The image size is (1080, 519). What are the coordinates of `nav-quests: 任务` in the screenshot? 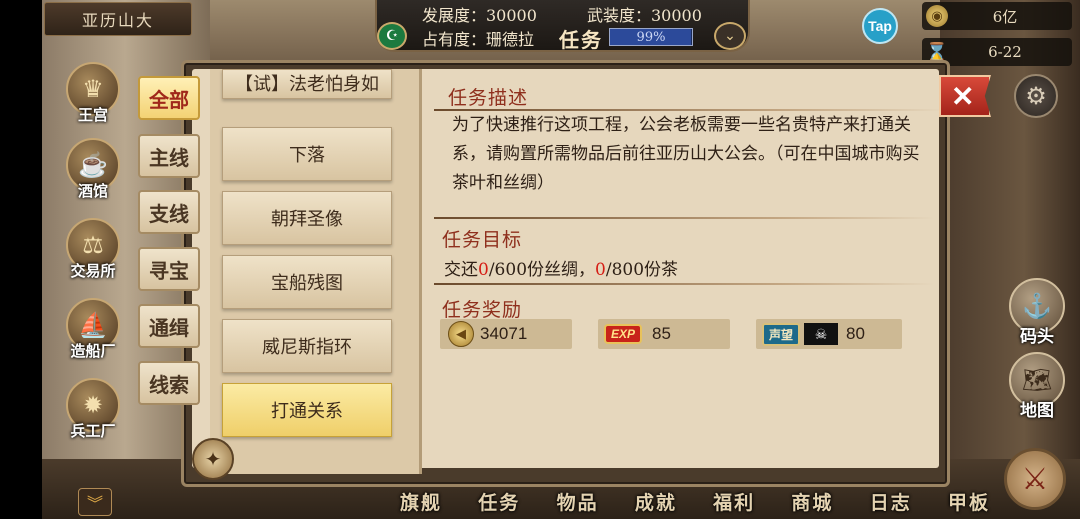 It's located at (499, 503).